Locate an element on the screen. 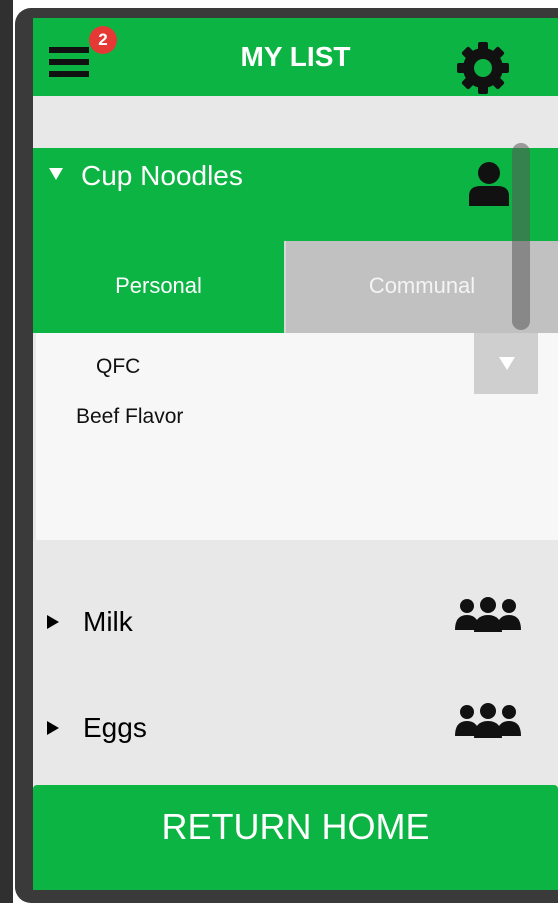 This screenshot has width=558, height=903. settings-button is located at coordinates (483, 68).